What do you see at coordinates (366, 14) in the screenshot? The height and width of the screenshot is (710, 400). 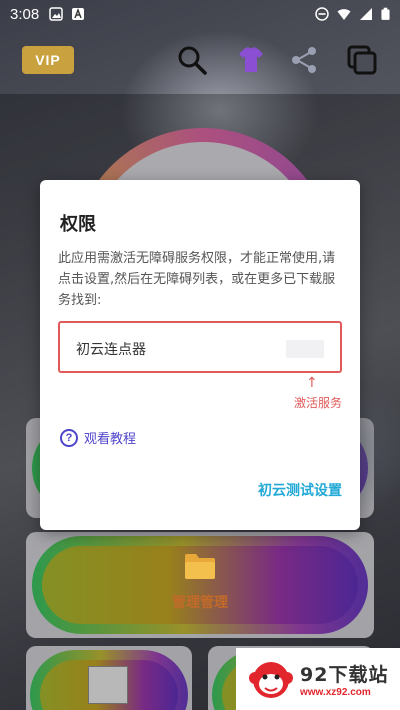 I see `signal-icon` at bounding box center [366, 14].